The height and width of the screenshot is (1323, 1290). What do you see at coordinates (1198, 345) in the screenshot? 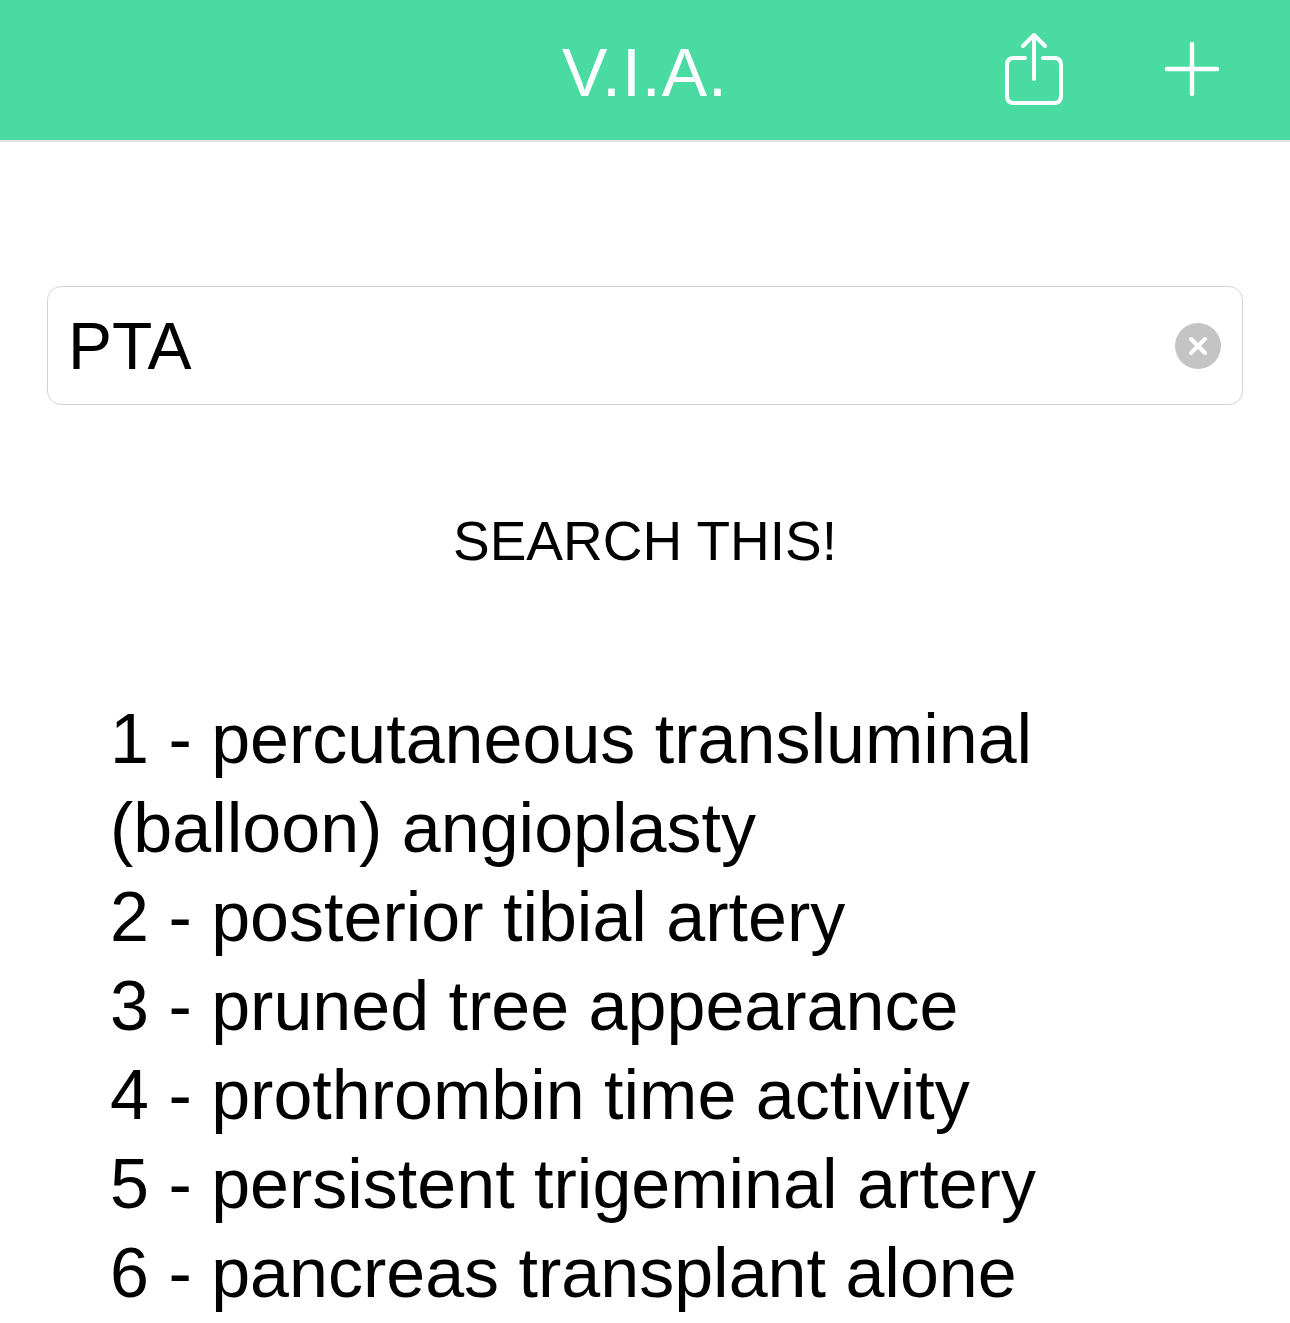
I see `close-icon` at bounding box center [1198, 345].